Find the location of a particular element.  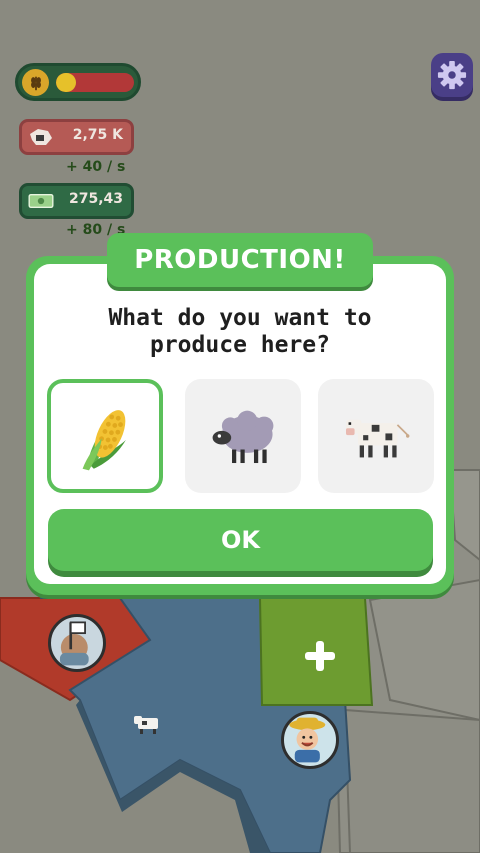

ok-button: OK is located at coordinates (240, 540).